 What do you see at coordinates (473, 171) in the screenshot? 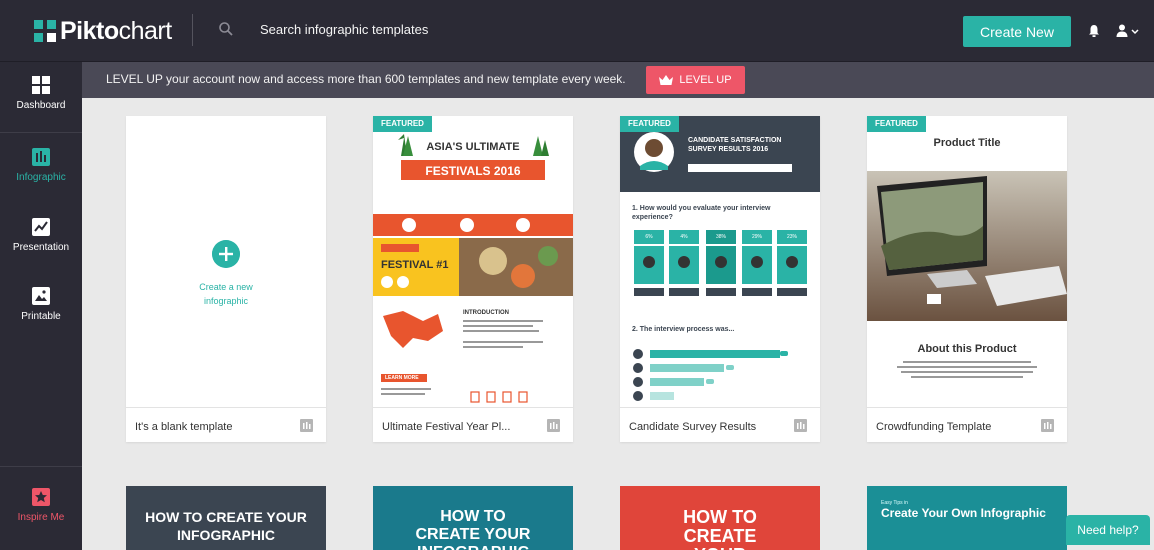
I see `preview-banner: FESTIVALS 2016` at bounding box center [473, 171].